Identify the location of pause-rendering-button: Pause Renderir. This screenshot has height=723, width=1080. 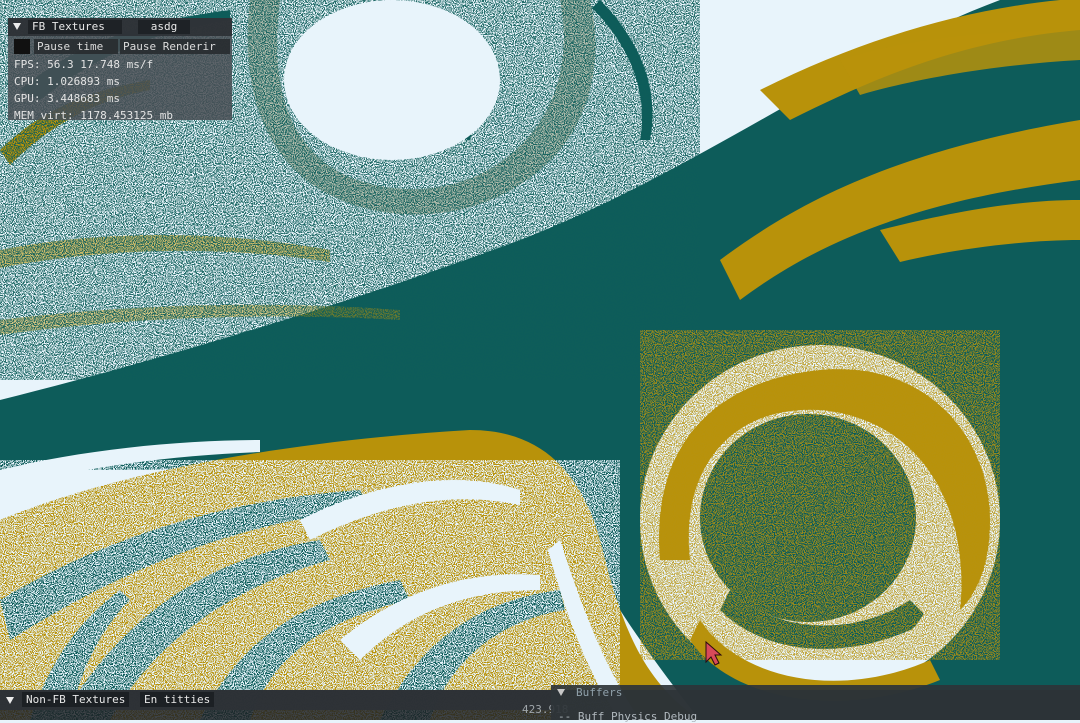
(175, 46).